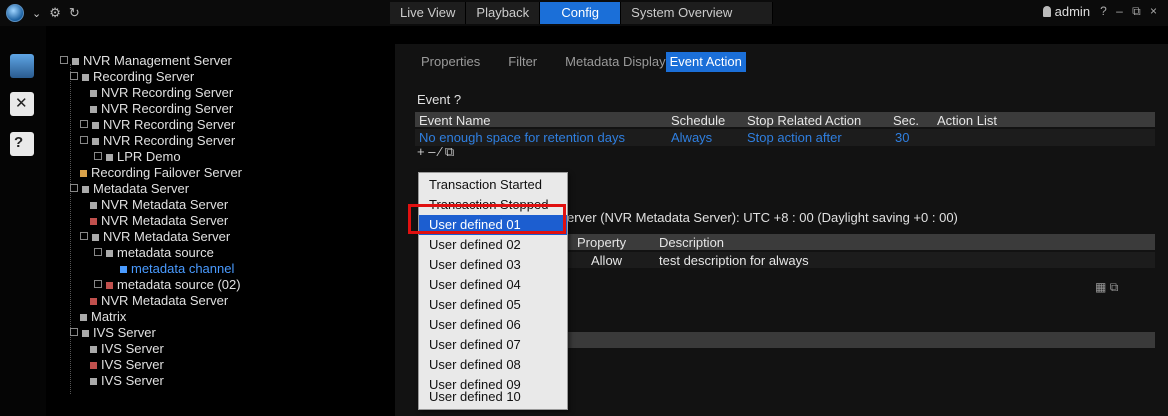  What do you see at coordinates (493, 185) in the screenshot?
I see `option-transaction-started: Transaction Started` at bounding box center [493, 185].